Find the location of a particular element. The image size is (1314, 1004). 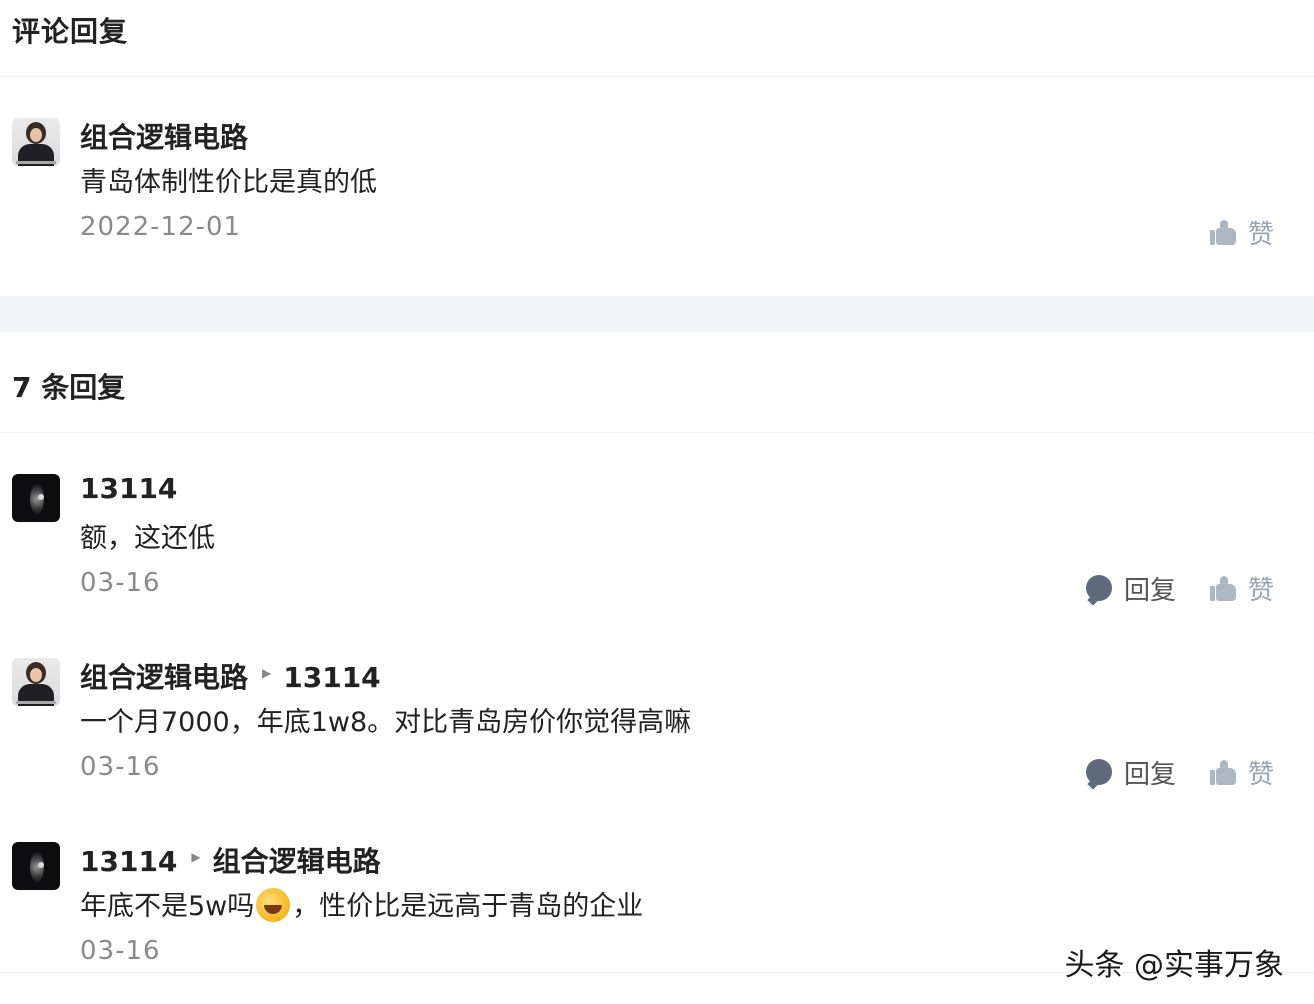

section-divider is located at coordinates (657, 314).